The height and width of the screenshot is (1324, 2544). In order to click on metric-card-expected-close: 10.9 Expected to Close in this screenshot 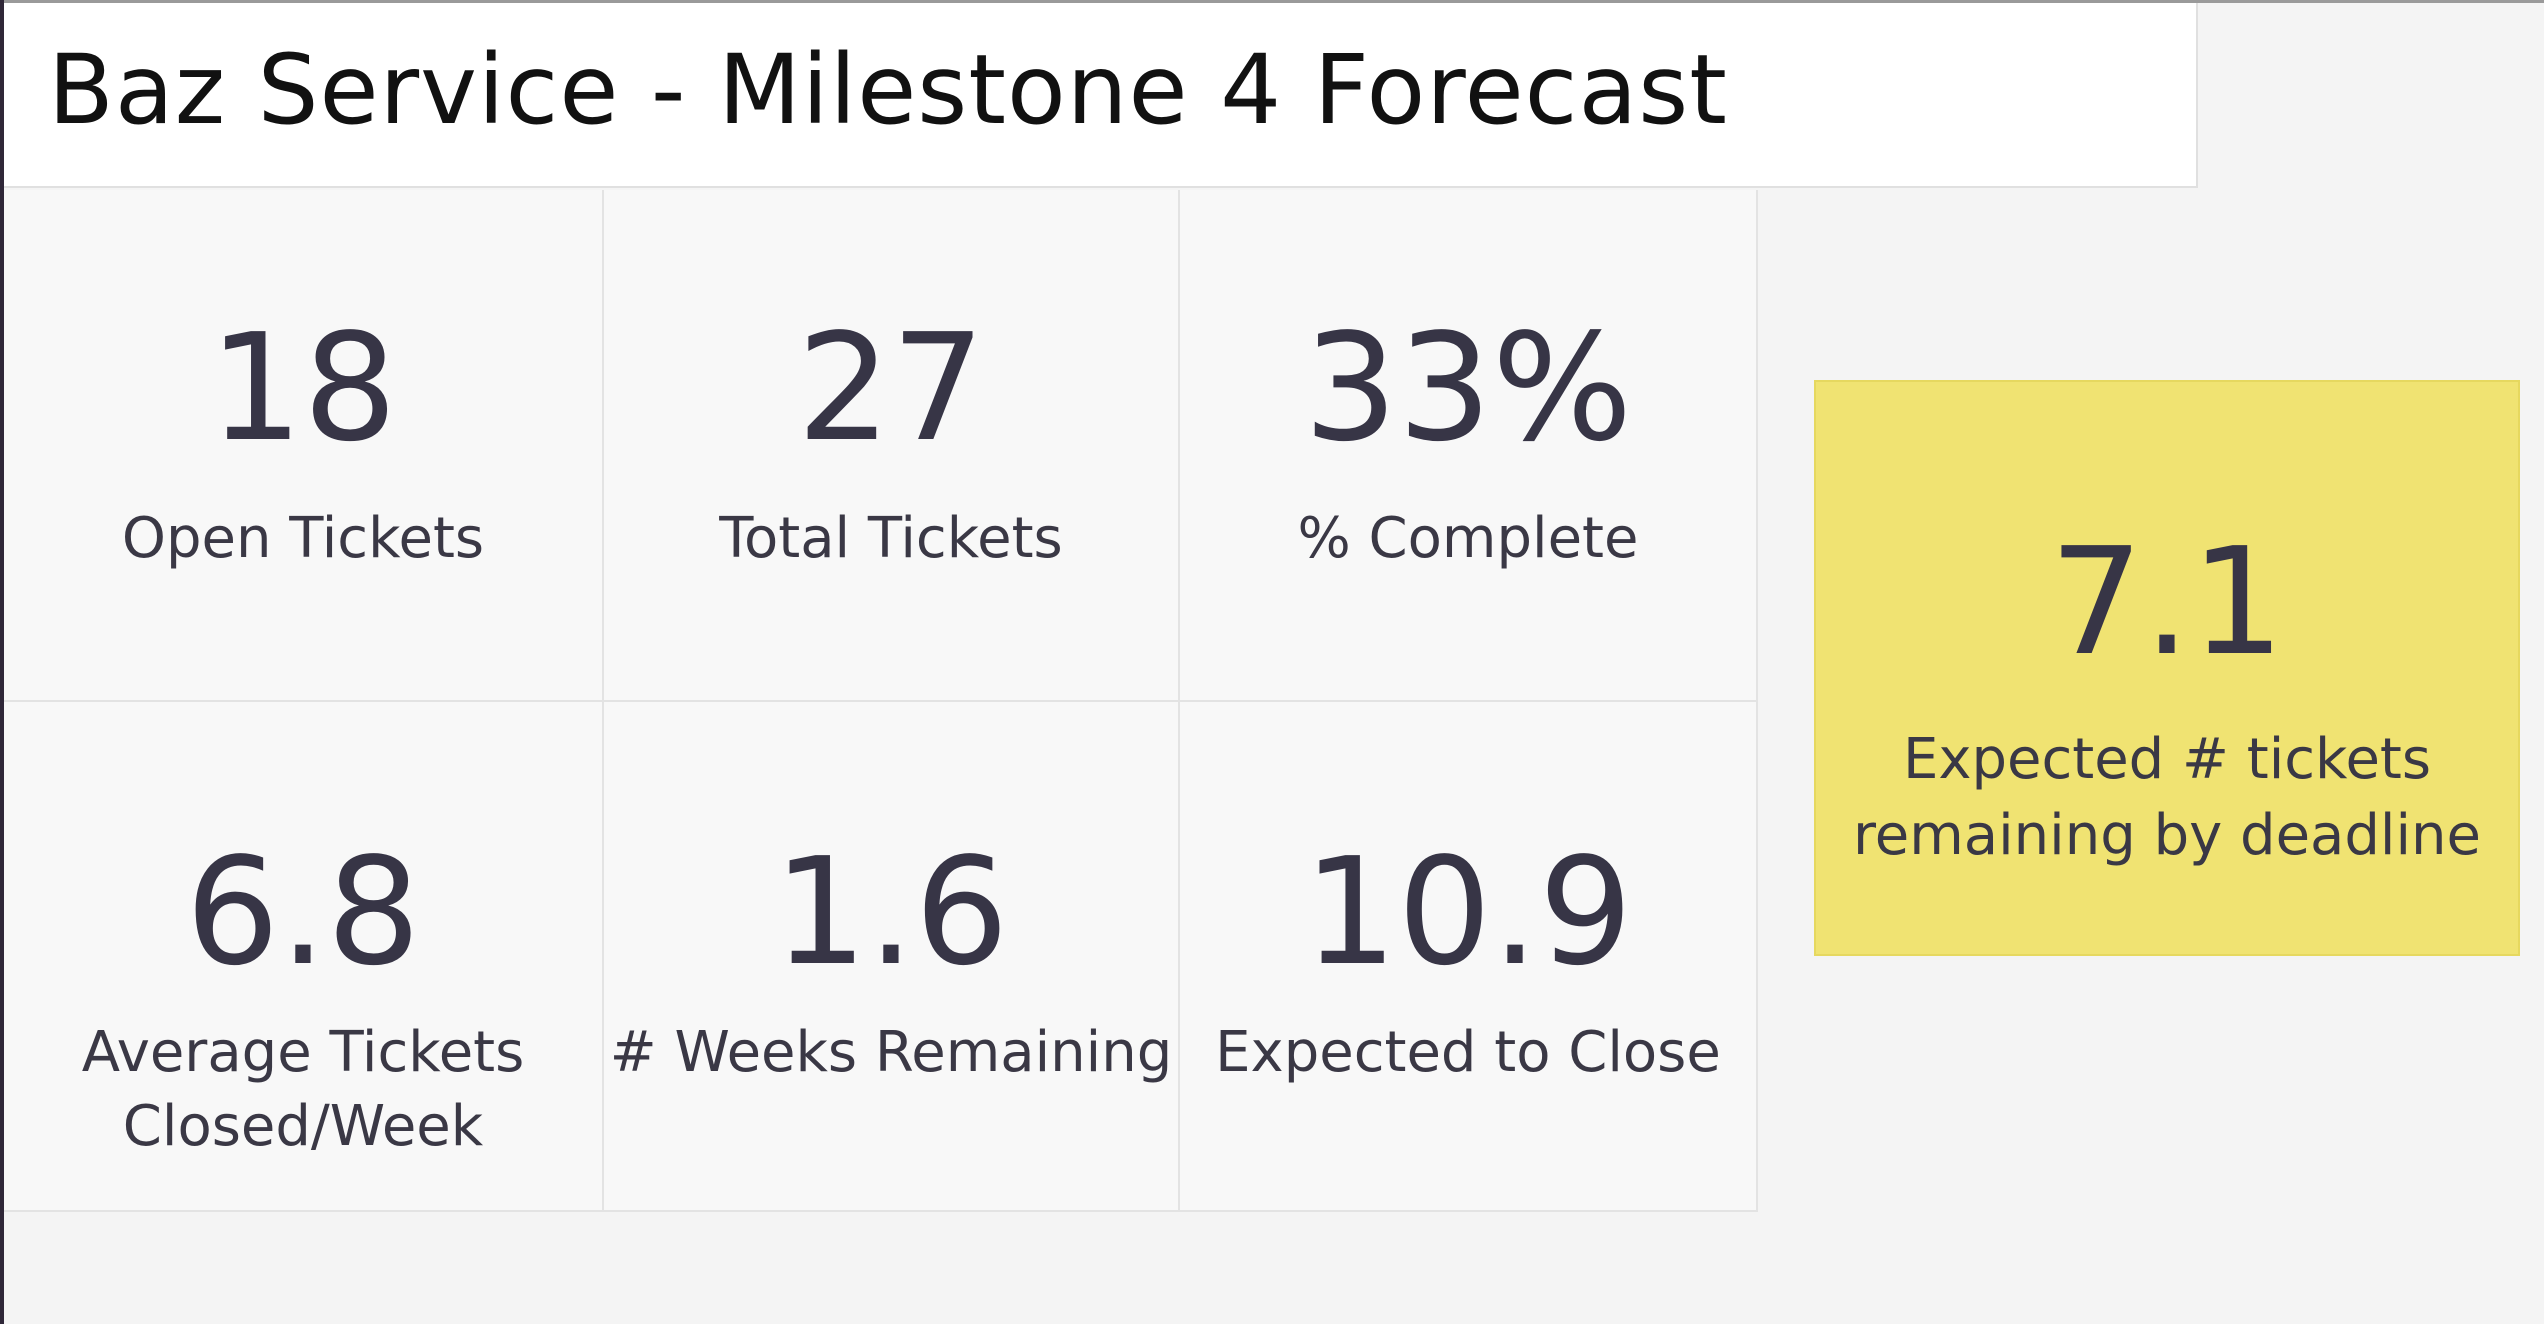, I will do `click(1469, 957)`.